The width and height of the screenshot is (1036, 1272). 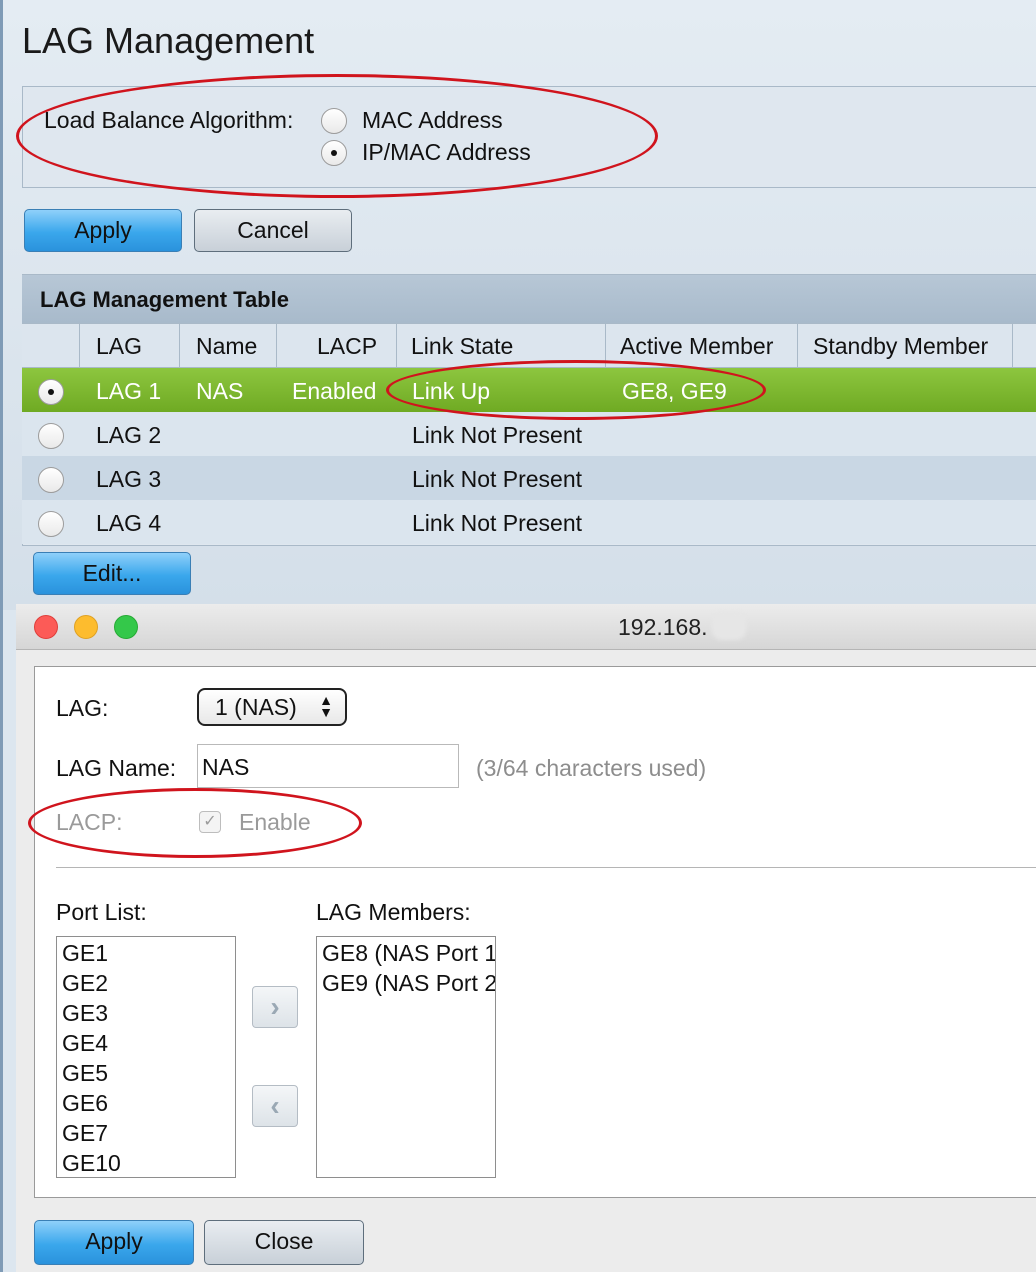 I want to click on chevron-right-icon: ›, so click(x=275, y=1006).